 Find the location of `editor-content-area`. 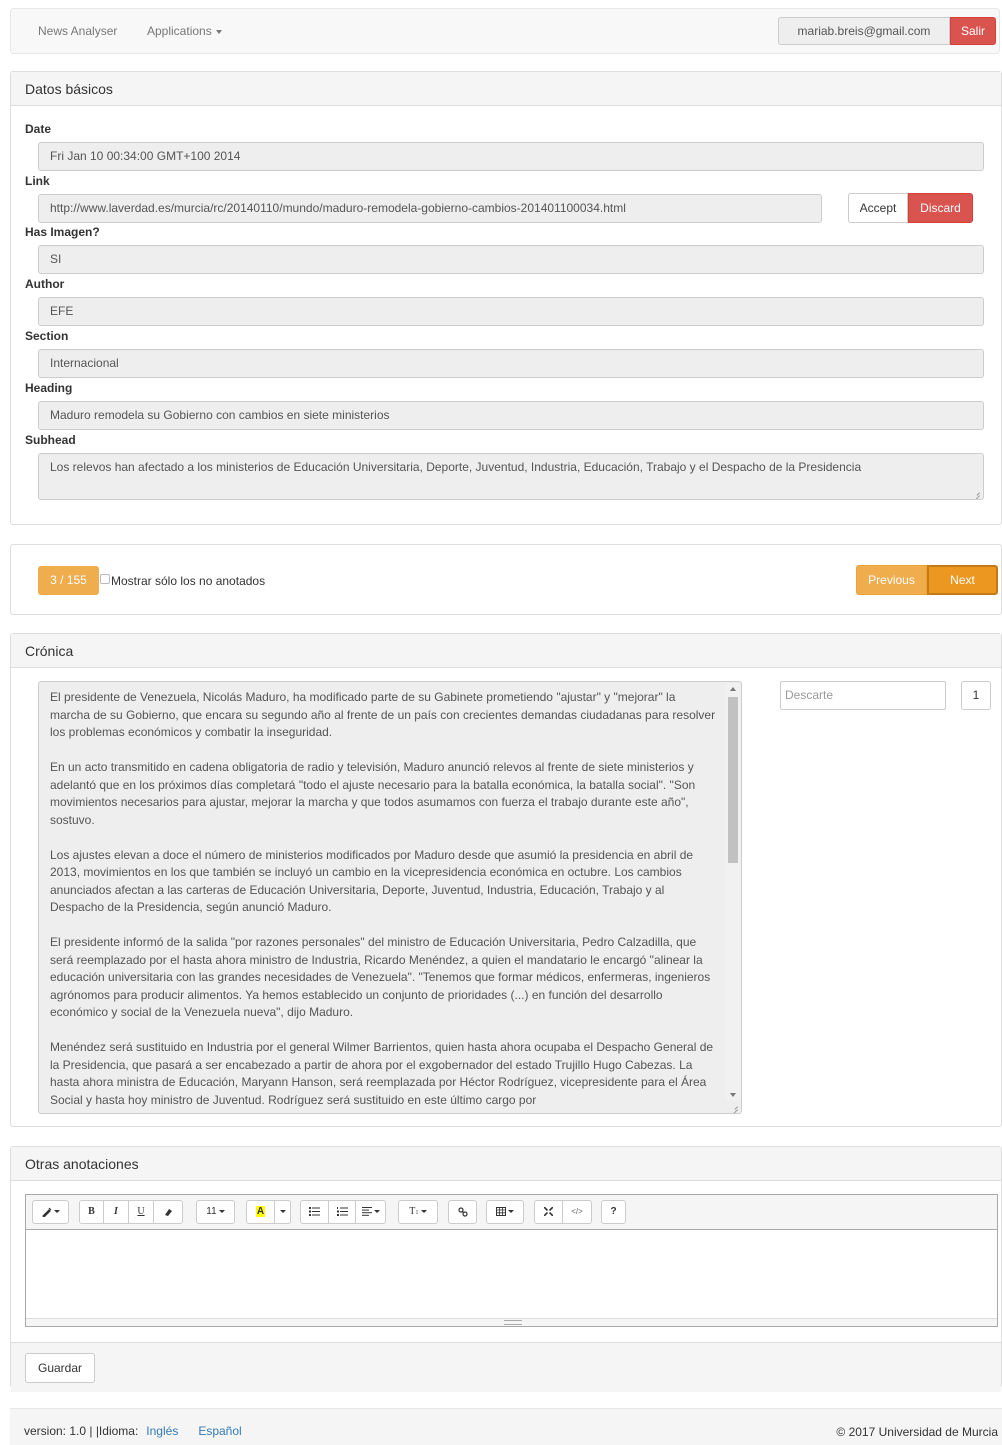

editor-content-area is located at coordinates (511, 1274).